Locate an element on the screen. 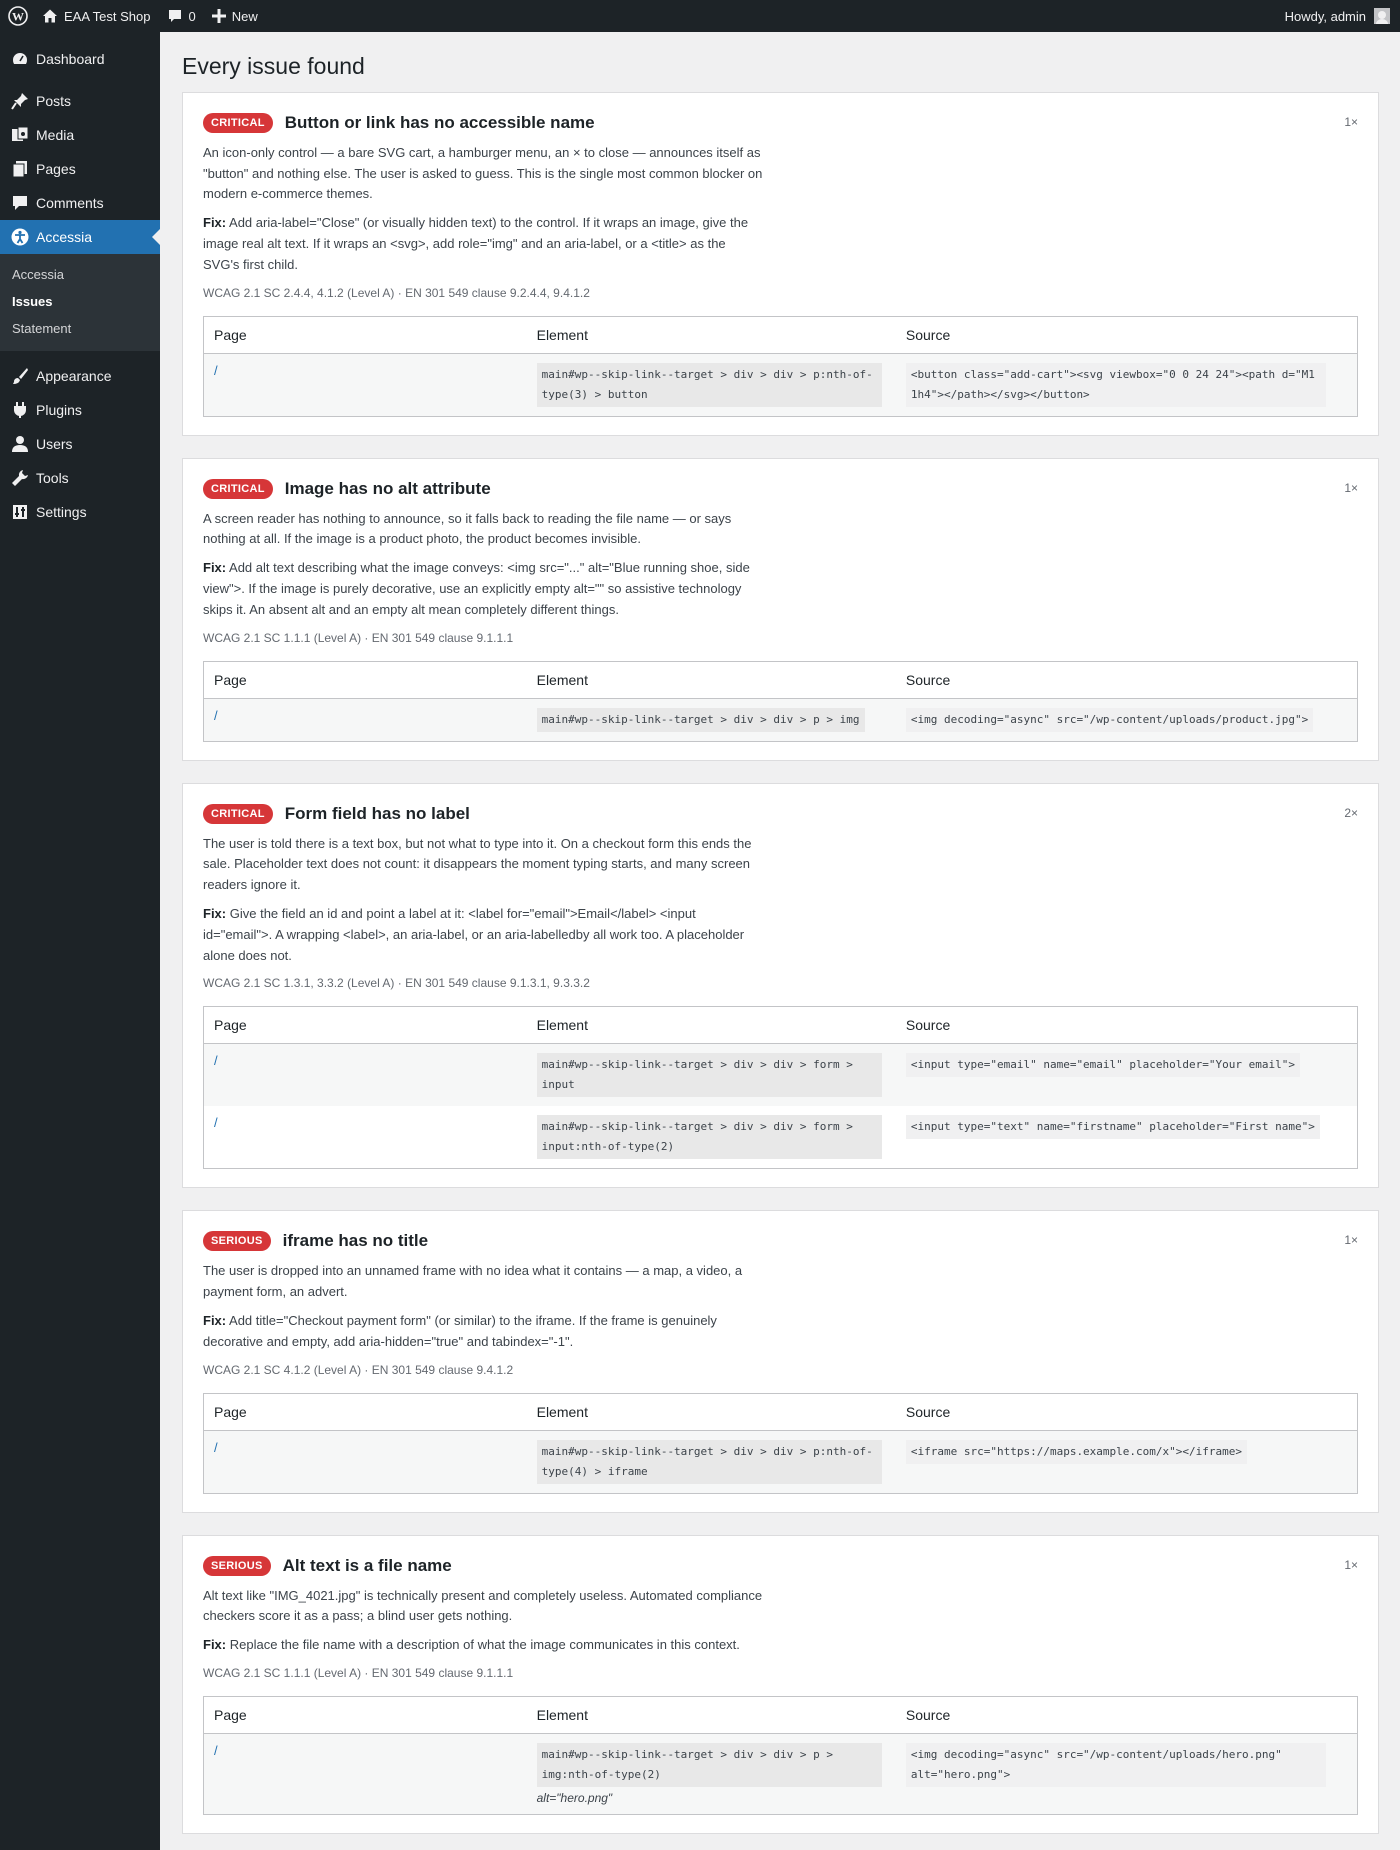 The height and width of the screenshot is (1850, 1400). sidebar-item-posts: Posts is located at coordinates (80, 101).